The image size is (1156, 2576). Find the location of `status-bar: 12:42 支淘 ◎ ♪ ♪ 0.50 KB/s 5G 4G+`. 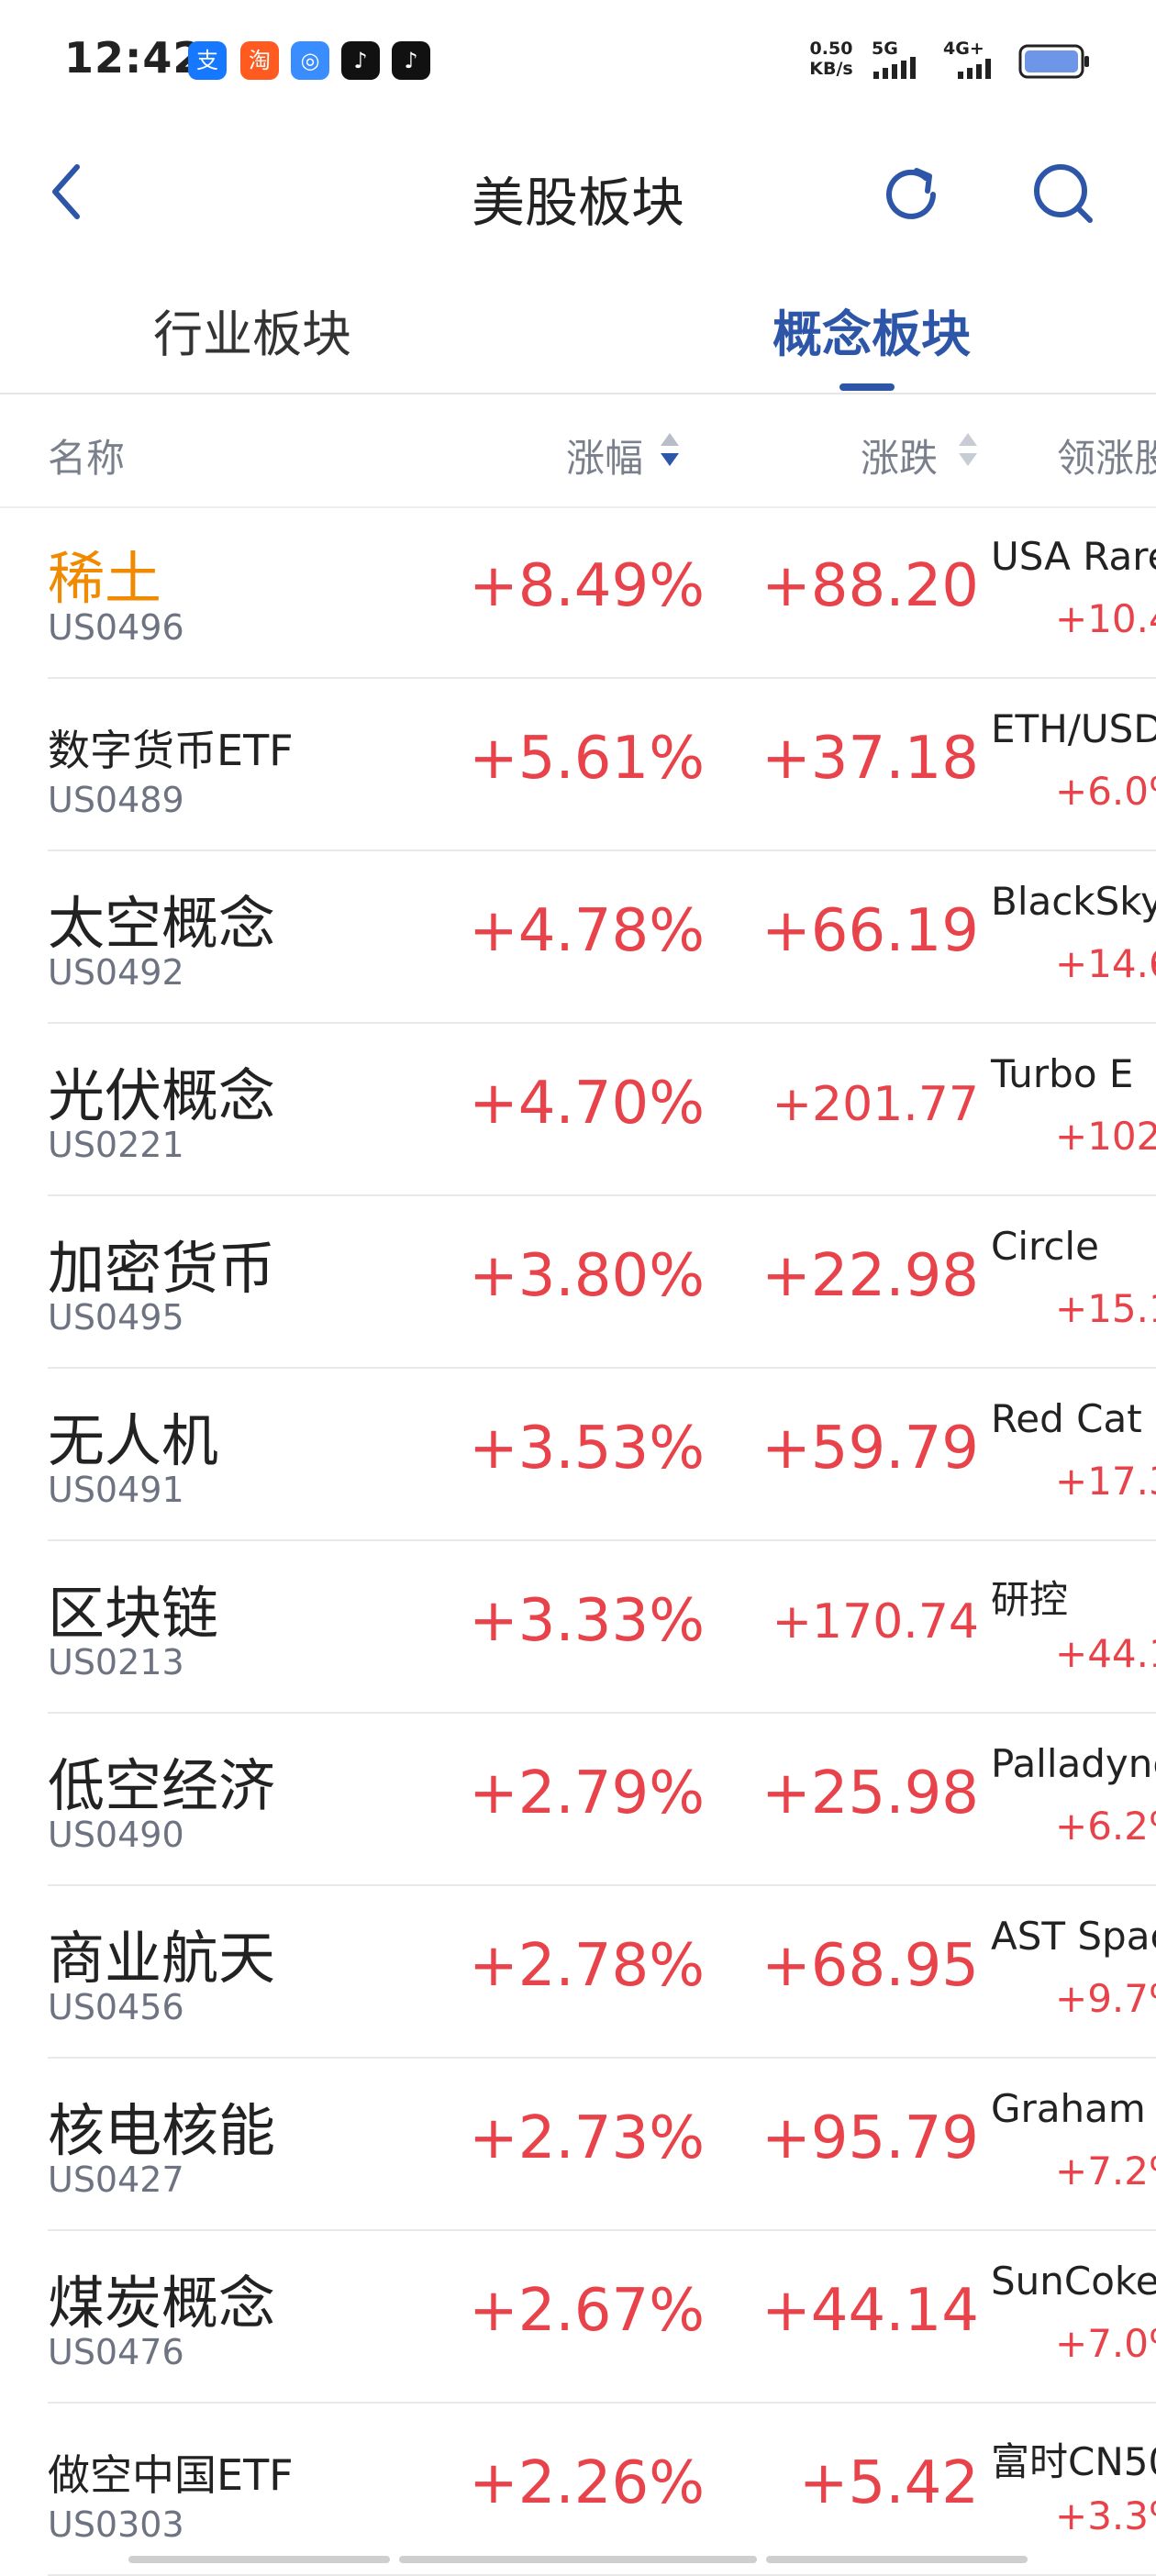

status-bar: 12:42 支淘 ◎ ♪ ♪ 0.50 KB/s 5G 4G+ is located at coordinates (578, 59).